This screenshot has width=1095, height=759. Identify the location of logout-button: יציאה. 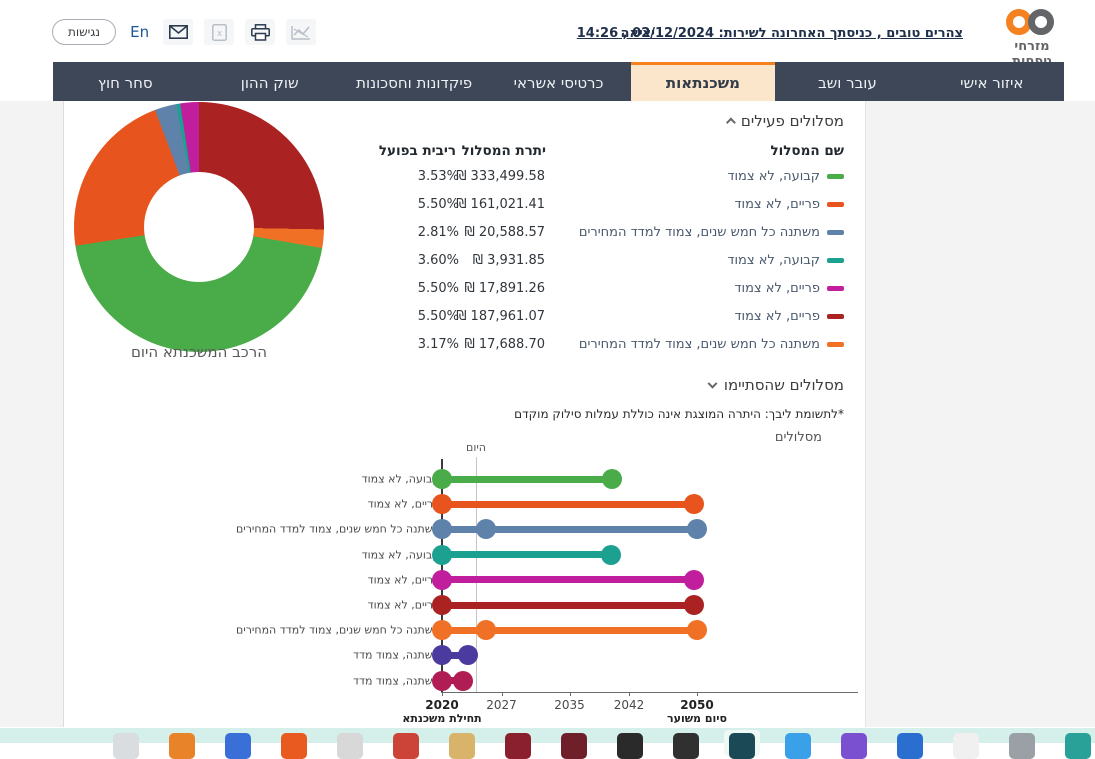
(637, 33).